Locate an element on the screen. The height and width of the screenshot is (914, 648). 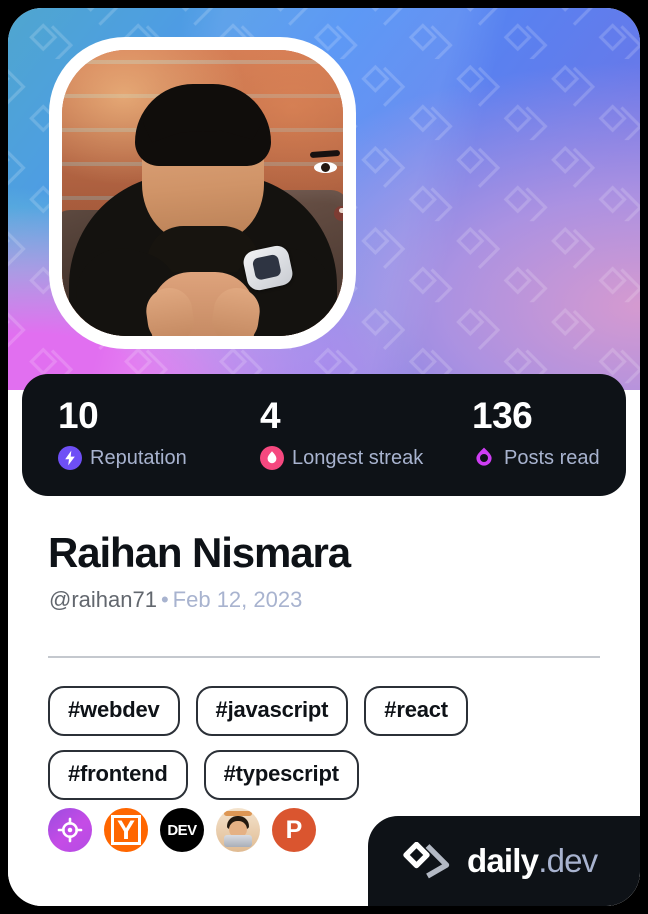
brand-name: daily.dev is located at coordinates (532, 860).